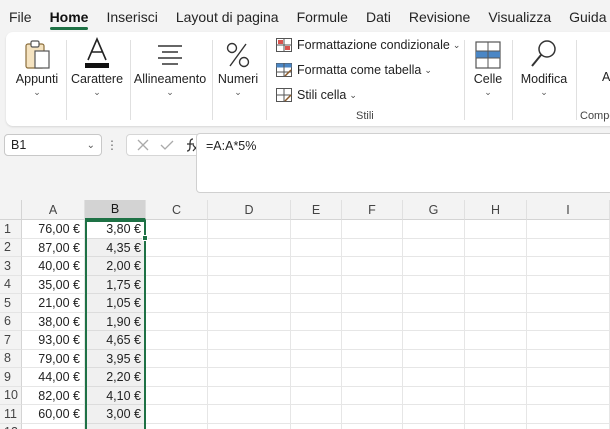 This screenshot has width=610, height=429. Describe the element at coordinates (568, 414) in the screenshot. I see `cell-i11` at that location.